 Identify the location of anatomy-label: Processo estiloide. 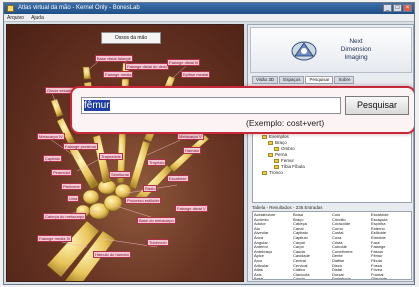
(143, 200).